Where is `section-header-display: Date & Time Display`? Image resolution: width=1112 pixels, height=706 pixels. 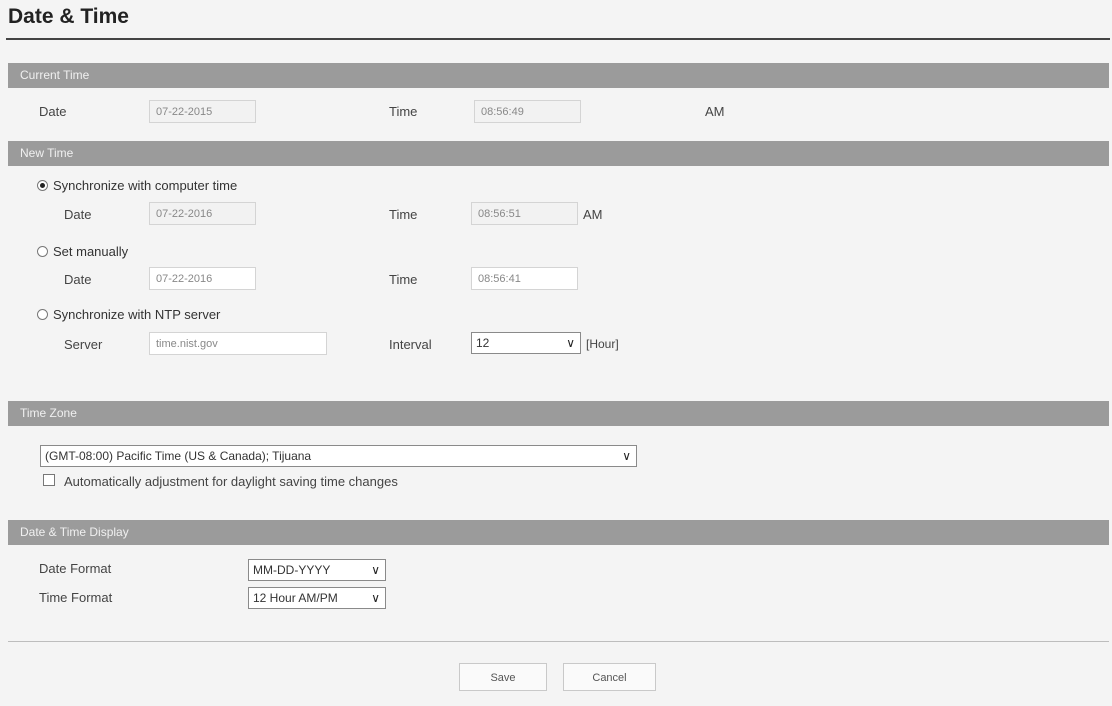
section-header-display: Date & Time Display is located at coordinates (558, 532).